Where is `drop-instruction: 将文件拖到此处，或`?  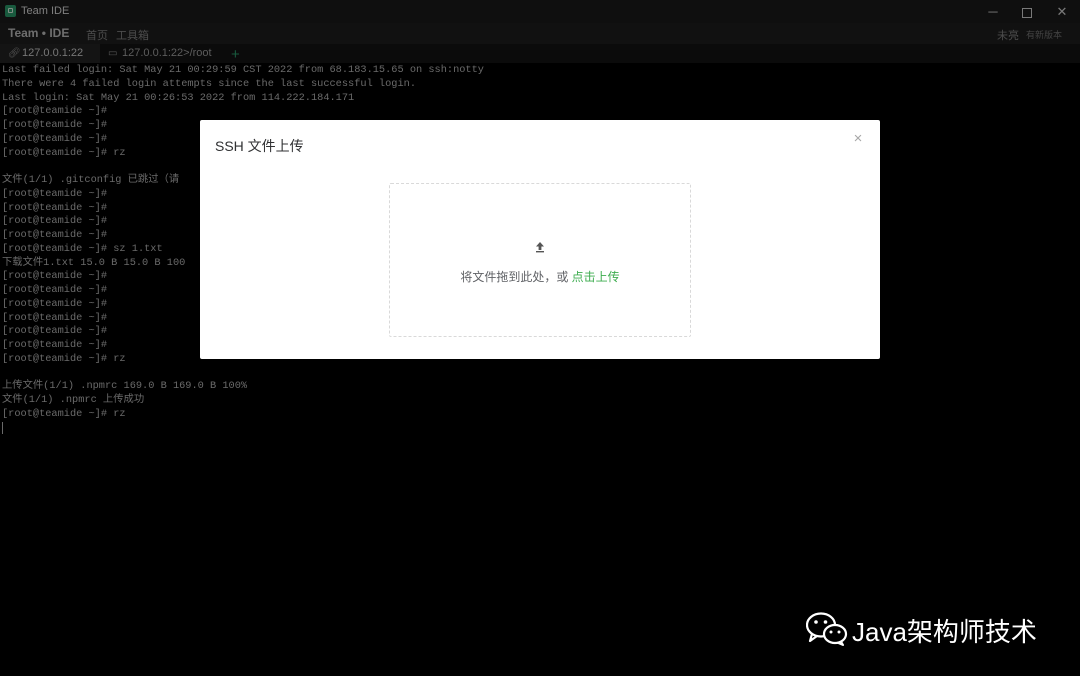
drop-instruction: 将文件拖到此处，或 is located at coordinates (516, 277).